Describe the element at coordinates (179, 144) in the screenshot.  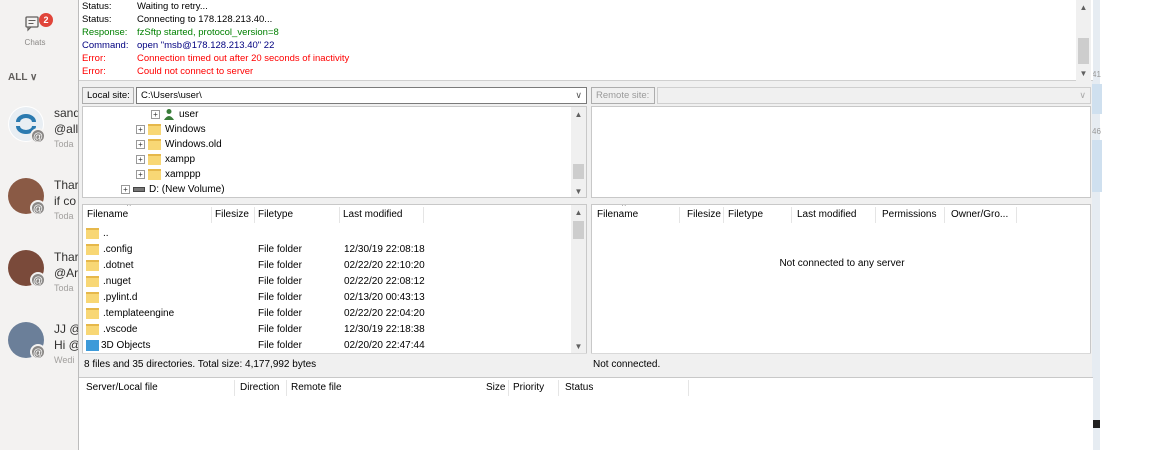
I see `tree-item: + Windows.old` at that location.